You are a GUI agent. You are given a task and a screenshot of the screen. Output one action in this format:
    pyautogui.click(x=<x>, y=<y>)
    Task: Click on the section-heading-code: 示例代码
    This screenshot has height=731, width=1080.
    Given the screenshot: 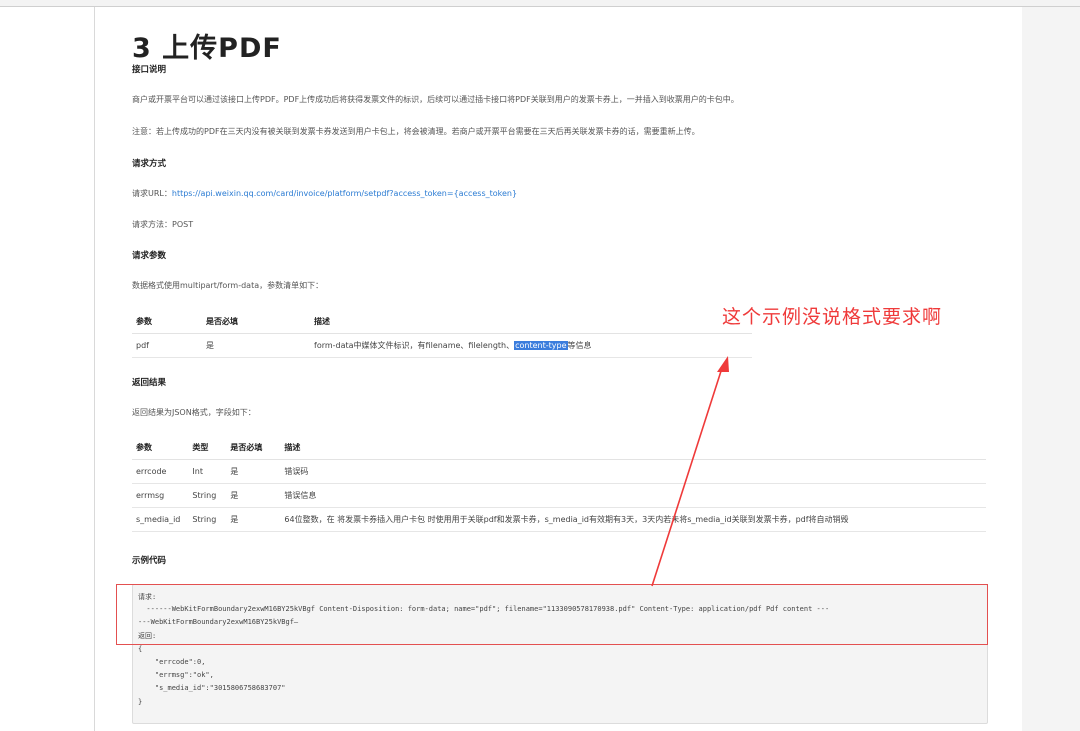 What is the action you would take?
    pyautogui.click(x=149, y=561)
    